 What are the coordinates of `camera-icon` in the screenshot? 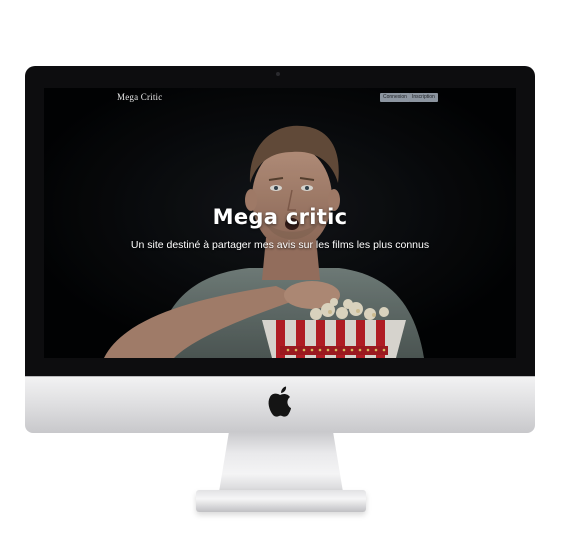 It's located at (278, 74).